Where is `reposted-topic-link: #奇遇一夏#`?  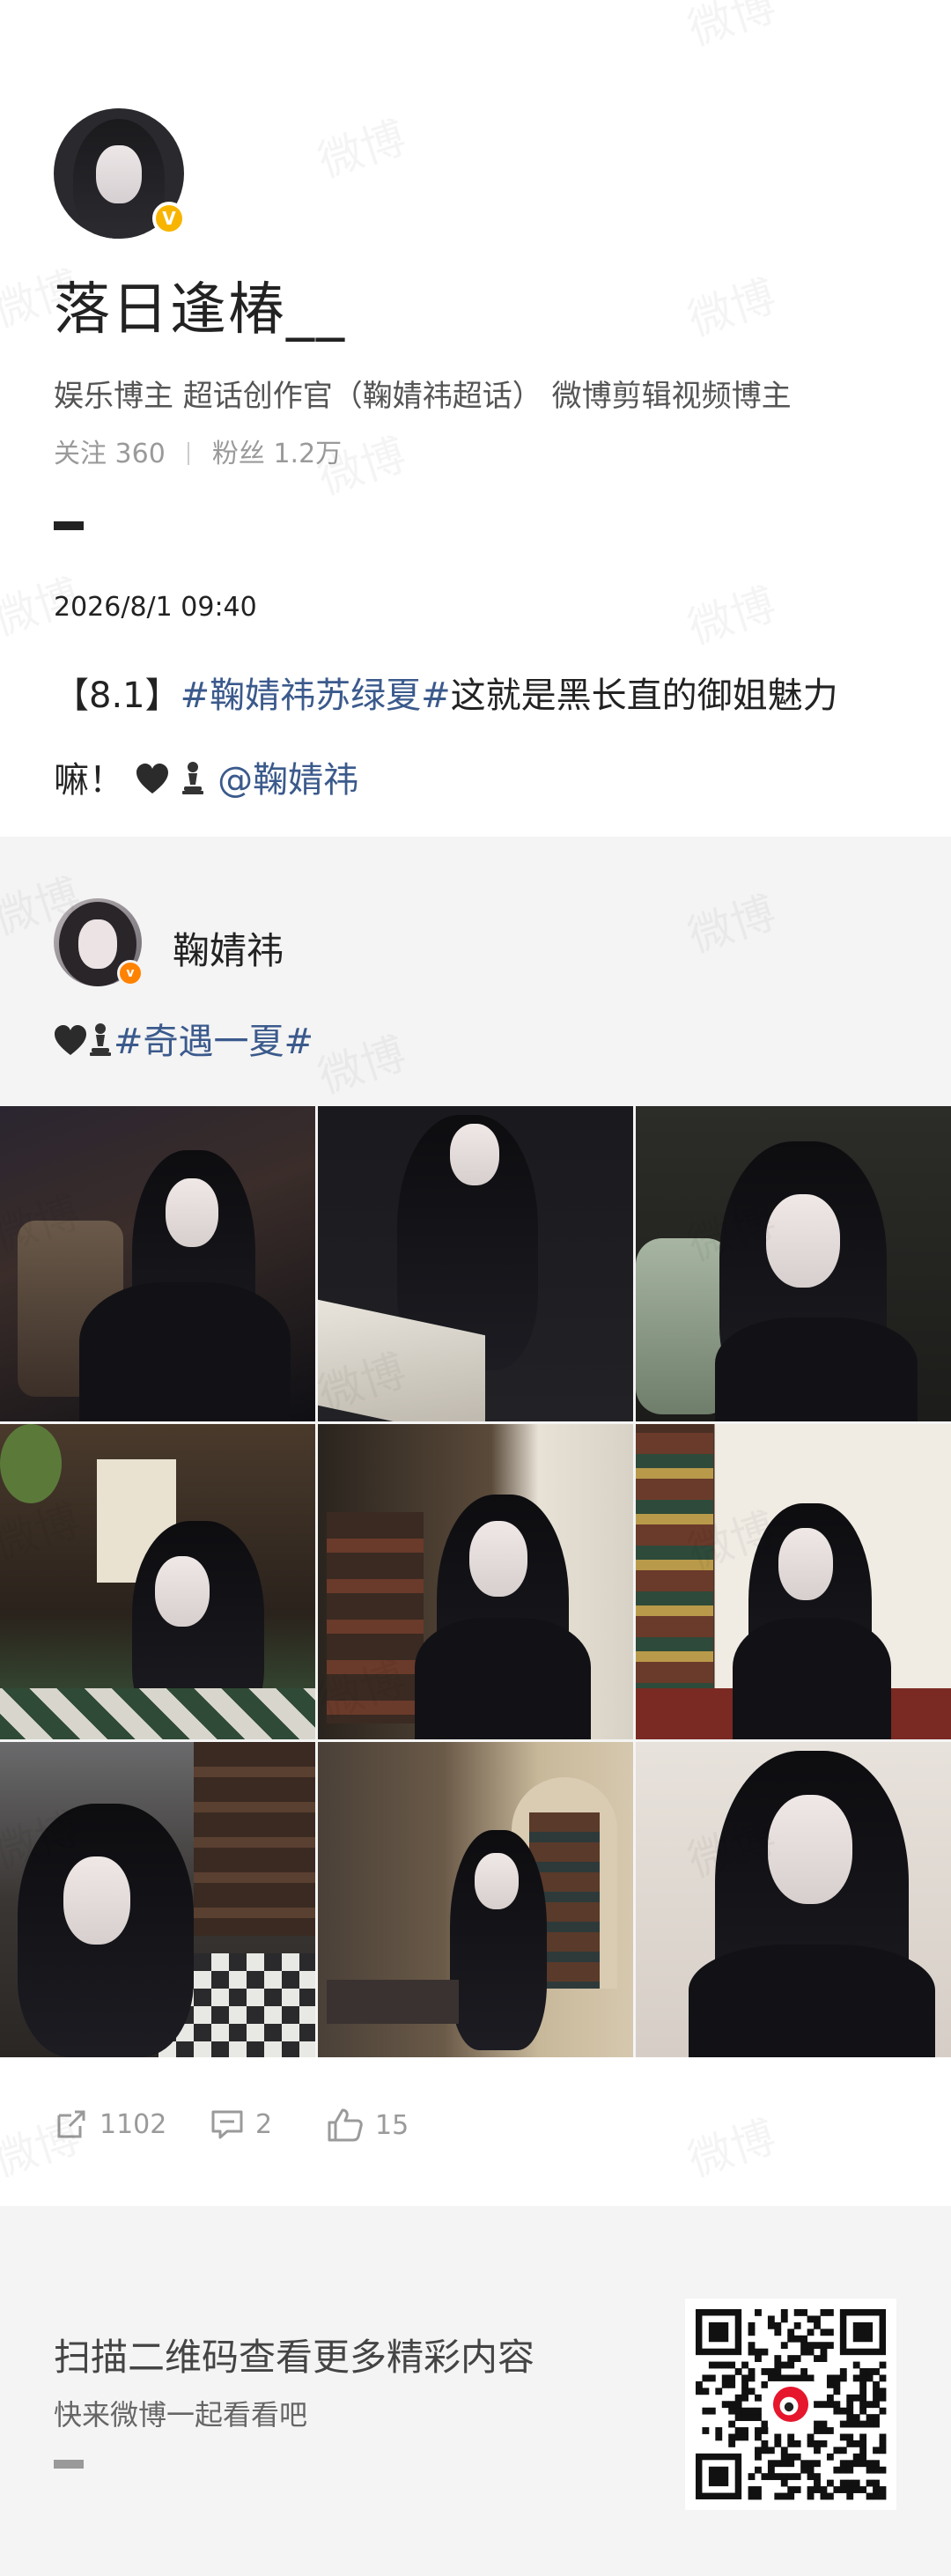 reposted-topic-link: #奇遇一夏# is located at coordinates (213, 1042).